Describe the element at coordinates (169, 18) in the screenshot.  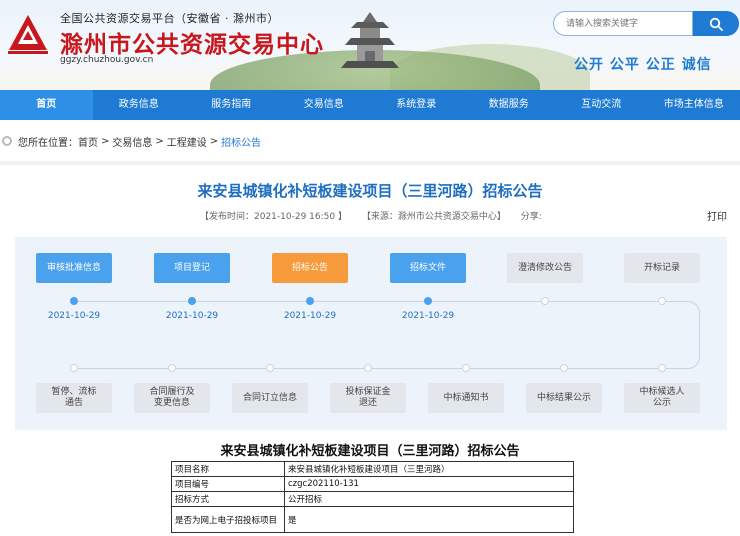
I see `platform-subtitle: 全国公共资源交易平台（安徽省 · 滁州市）` at that location.